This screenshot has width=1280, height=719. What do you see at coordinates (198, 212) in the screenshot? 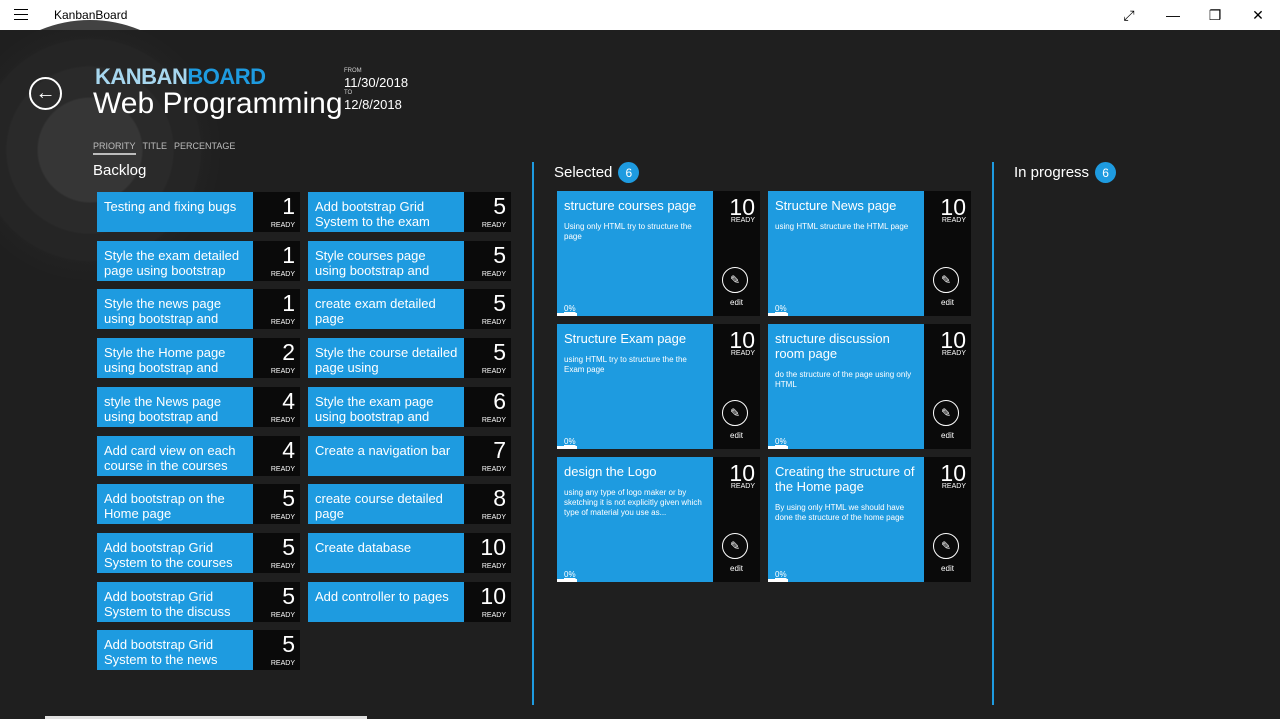
I see `backlog-card: Testing and fixing bugs 1 READY` at bounding box center [198, 212].